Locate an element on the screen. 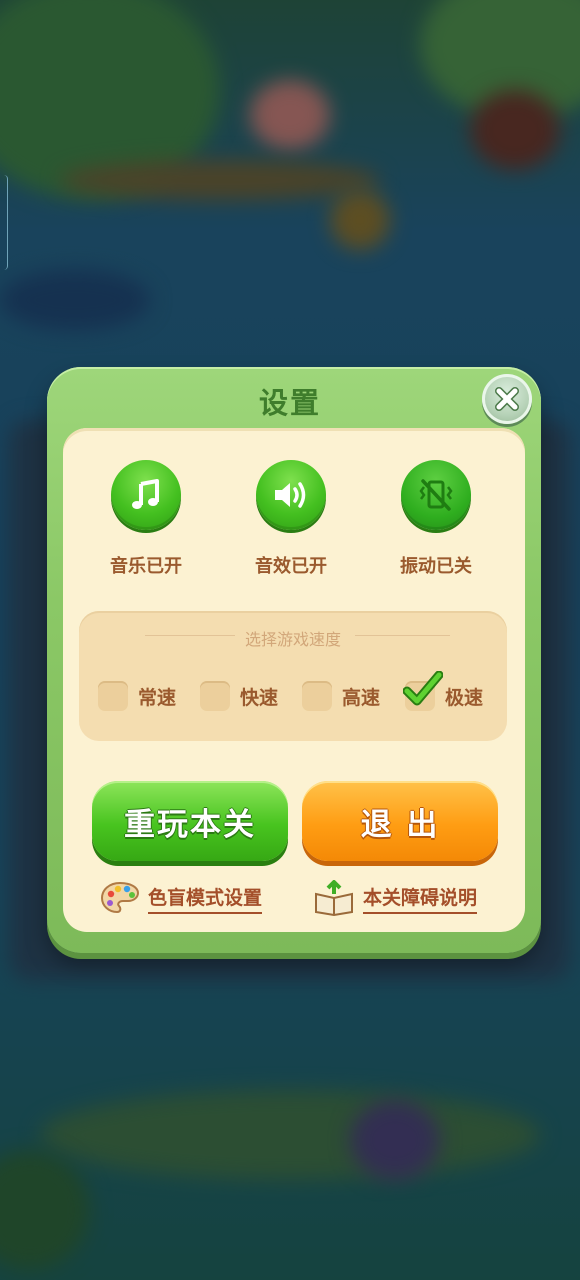 This screenshot has width=580, height=1280. exit-button: 退 出 is located at coordinates (400, 821).